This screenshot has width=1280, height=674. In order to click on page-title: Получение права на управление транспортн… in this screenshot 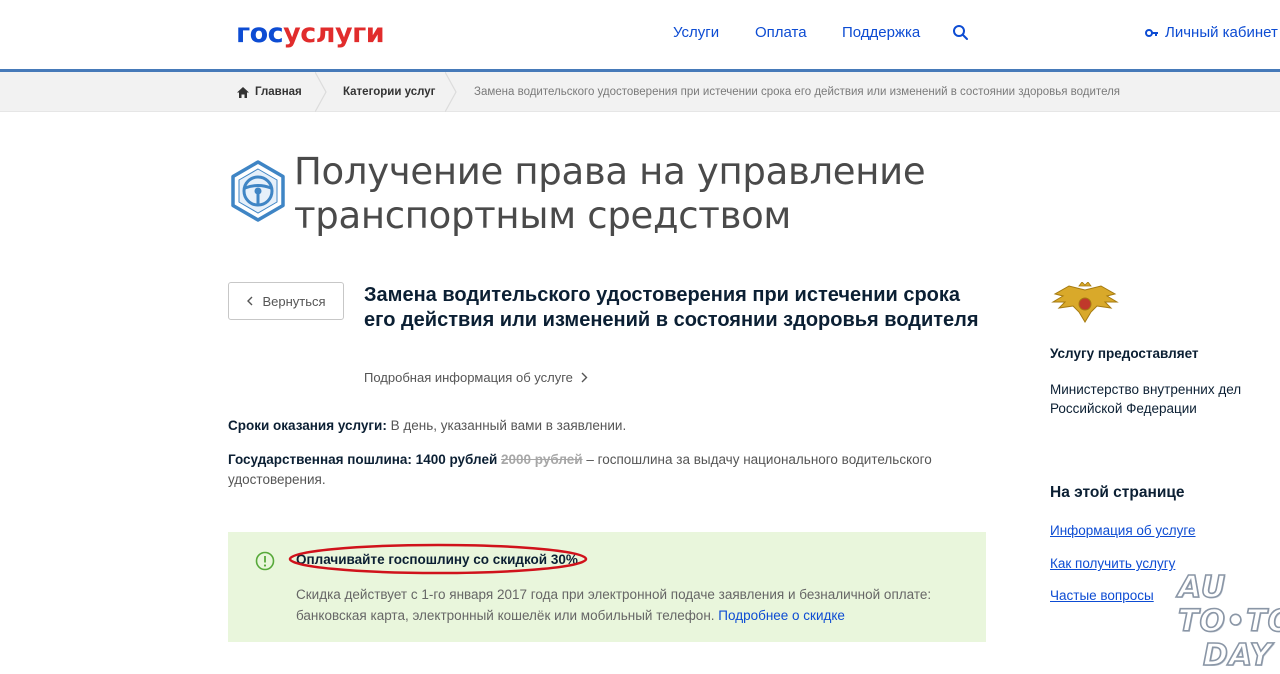, I will do `click(610, 193)`.